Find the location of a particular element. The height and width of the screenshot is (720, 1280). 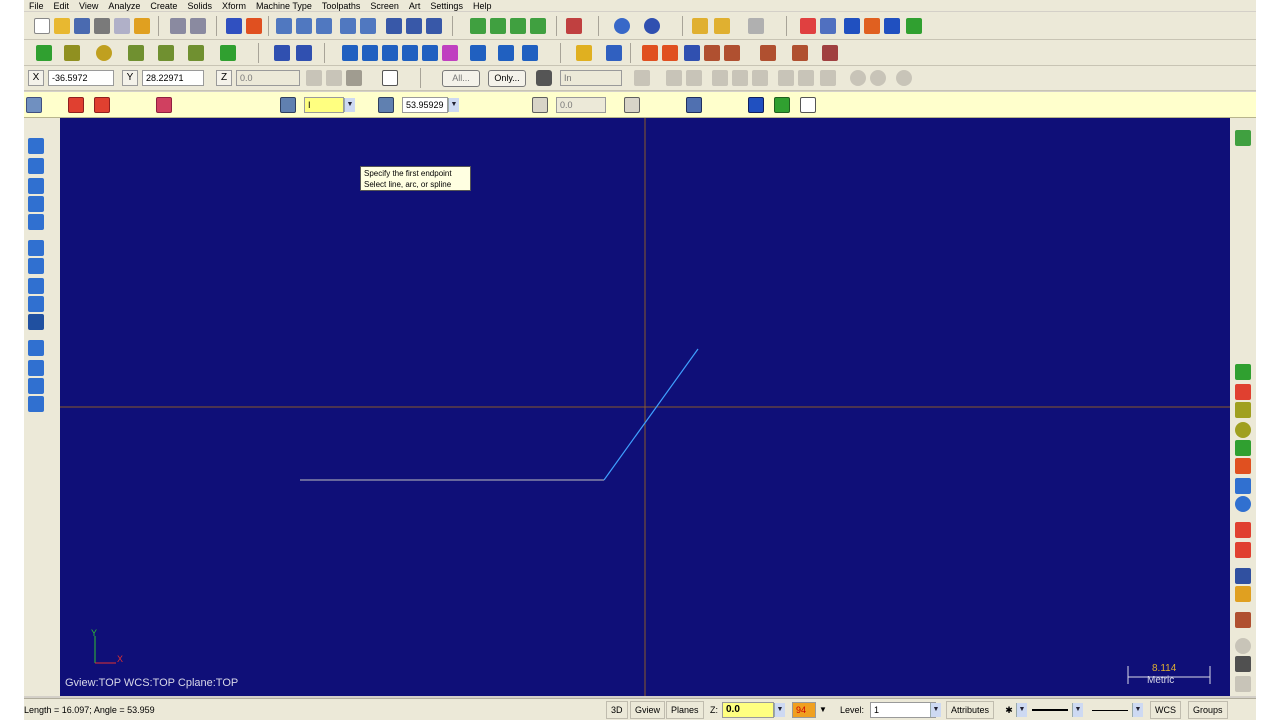

box-select-icon is located at coordinates (254, 26).